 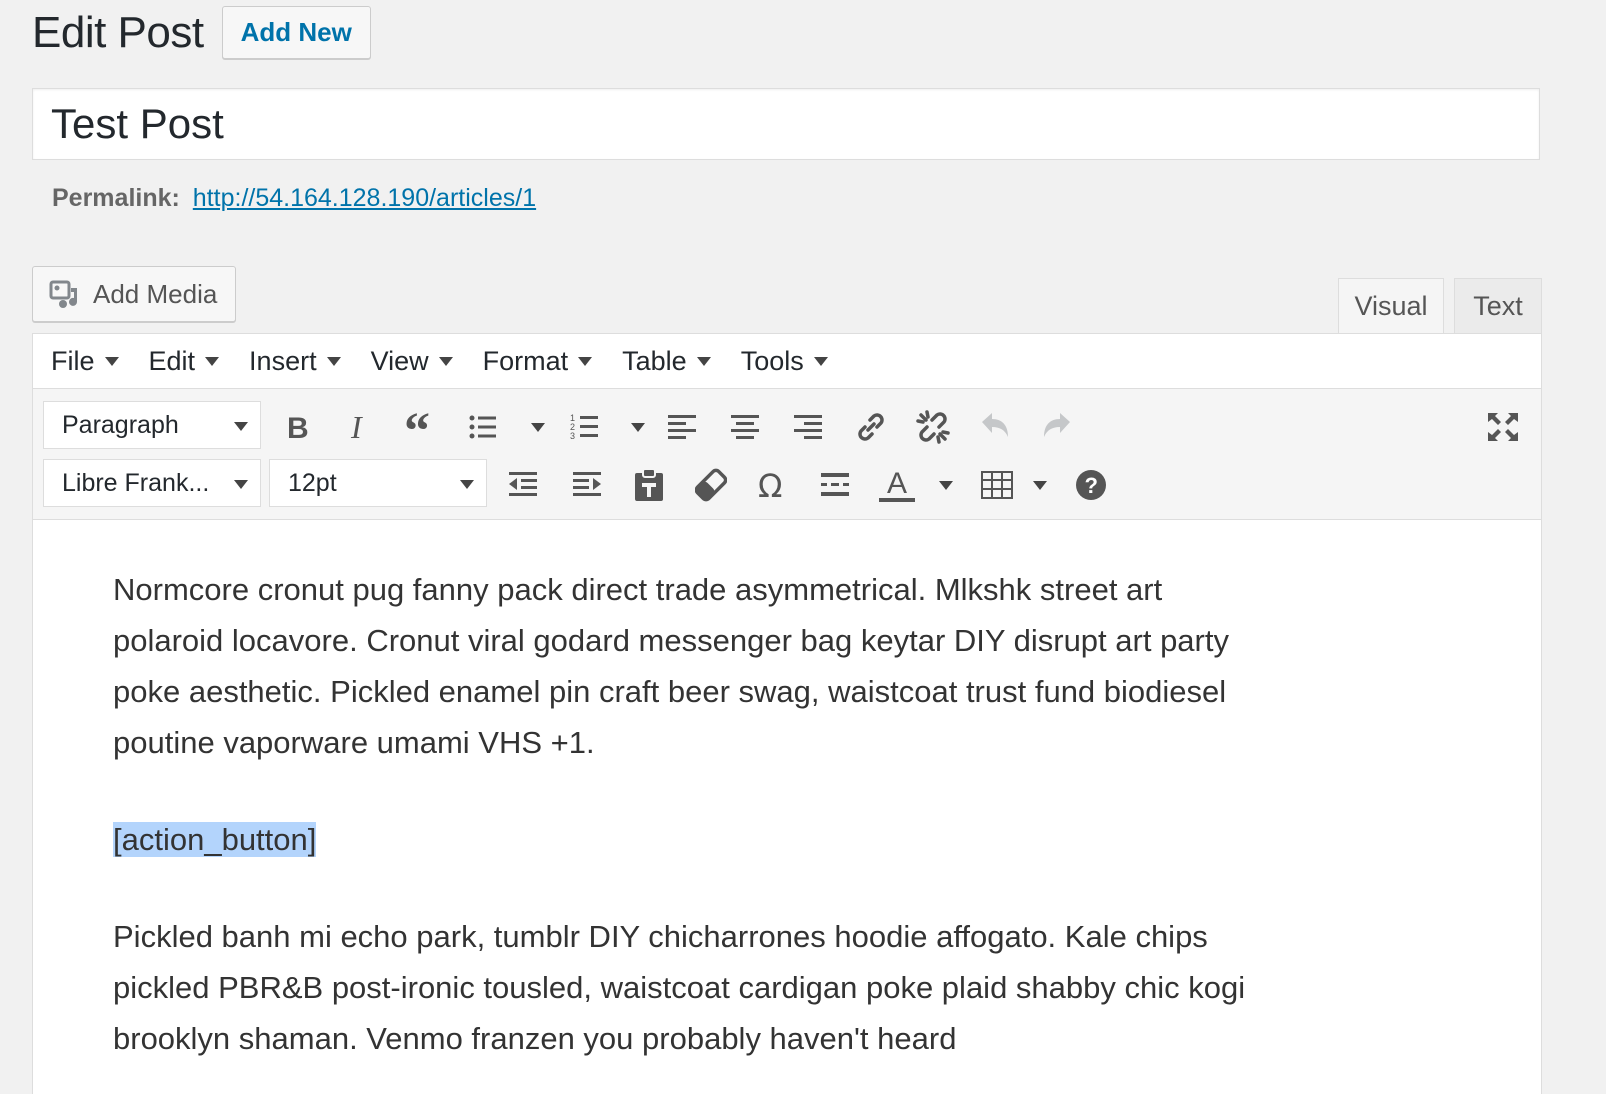 I want to click on shortcode-paragraph: [action_button], so click(x=688, y=839).